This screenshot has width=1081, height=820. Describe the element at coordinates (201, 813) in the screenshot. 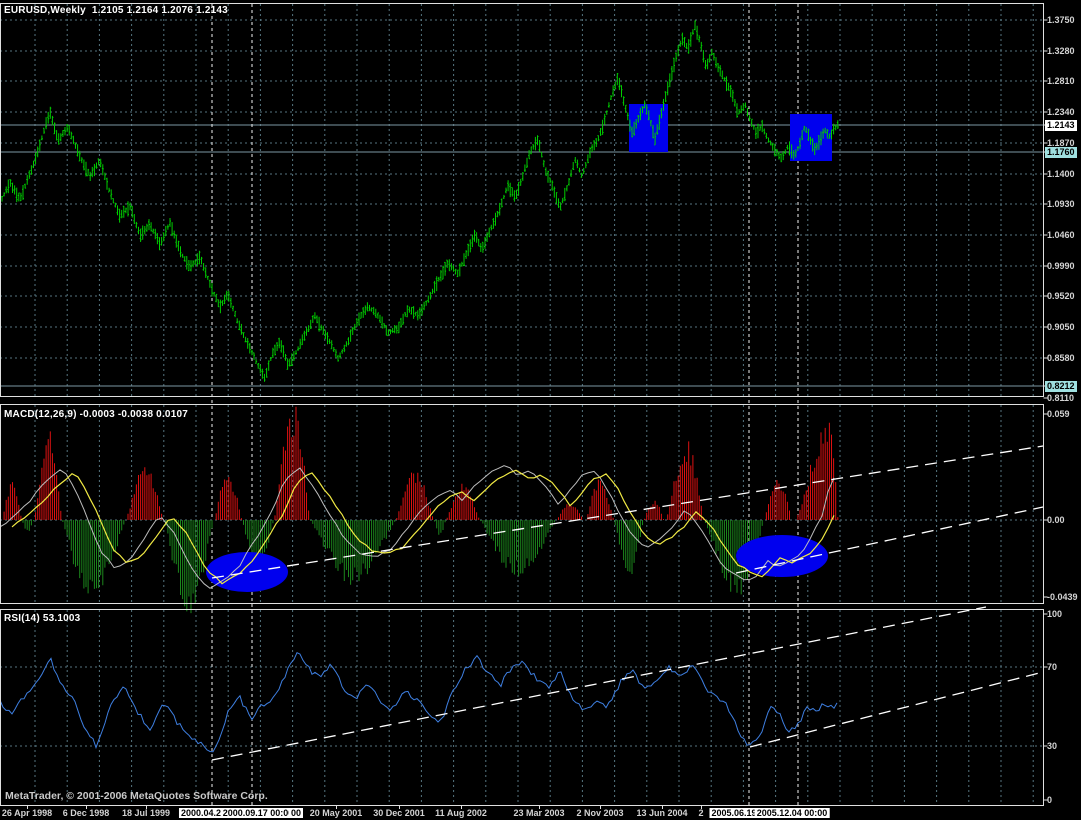

I see `date-anchor-label: 2000.04.2` at that location.